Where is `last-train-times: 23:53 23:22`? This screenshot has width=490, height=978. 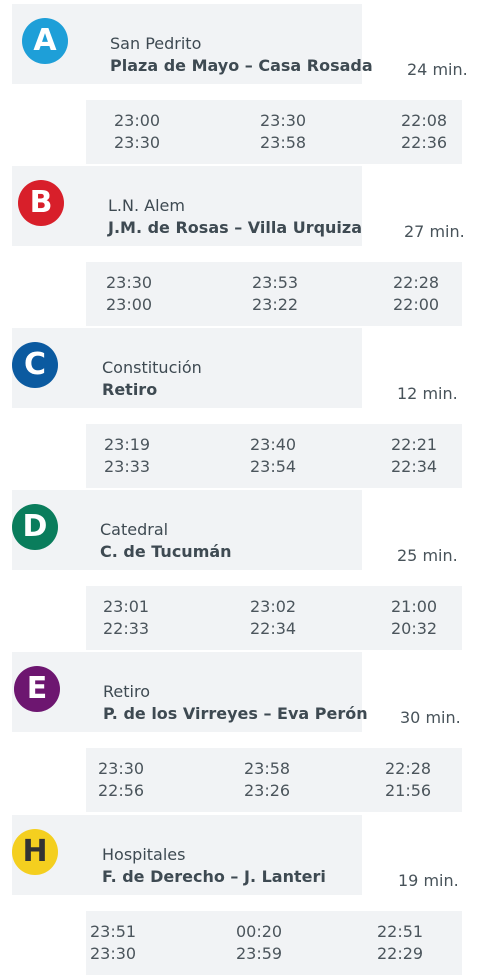
last-train-times: 23:53 23:22 is located at coordinates (275, 294).